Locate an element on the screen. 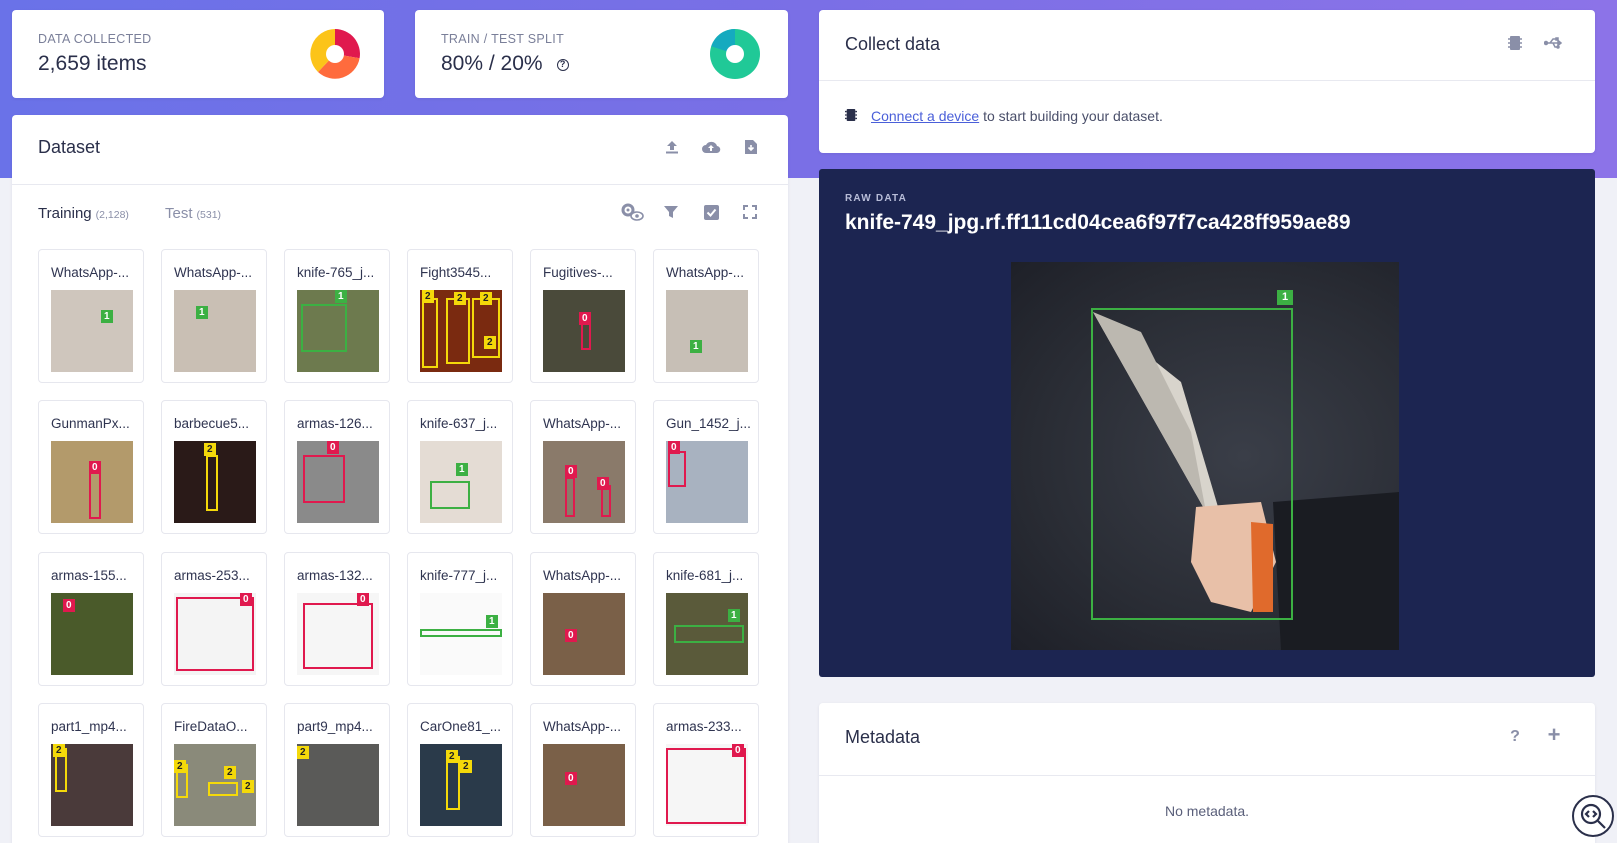  metadata-divider is located at coordinates (1207, 775).